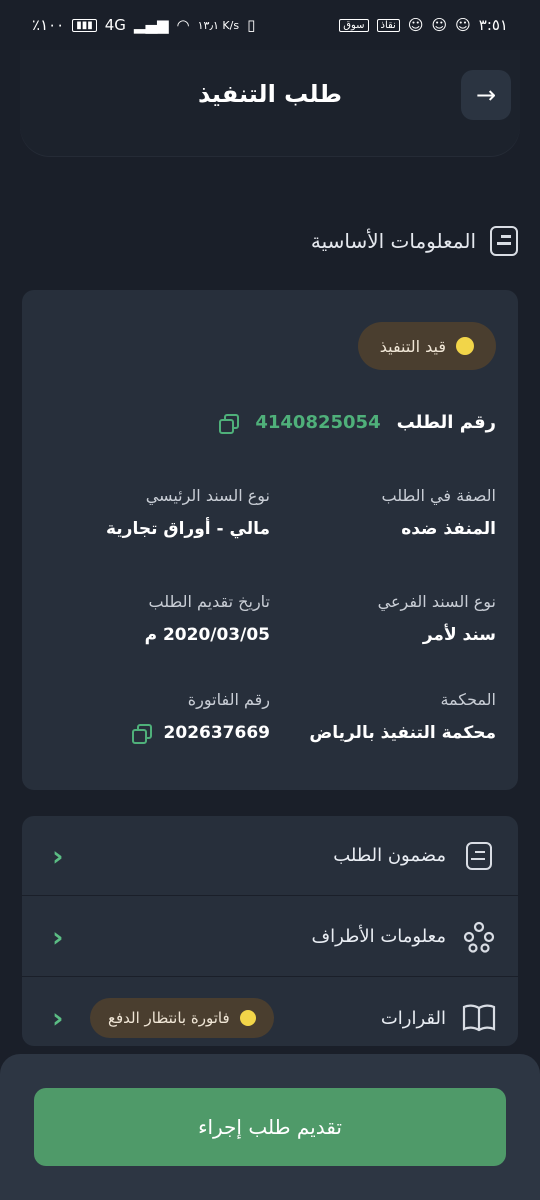 The image size is (540, 1200). I want to click on field-sub-instrument: نوع السند الفرعي سند لأمر, so click(381, 618).